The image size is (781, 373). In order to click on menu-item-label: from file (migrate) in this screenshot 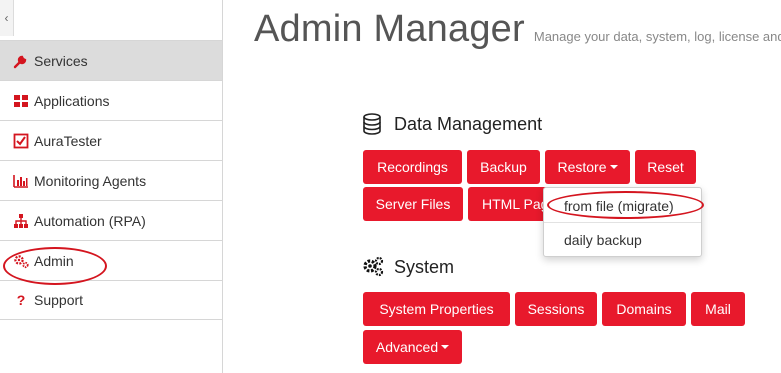, I will do `click(619, 206)`.